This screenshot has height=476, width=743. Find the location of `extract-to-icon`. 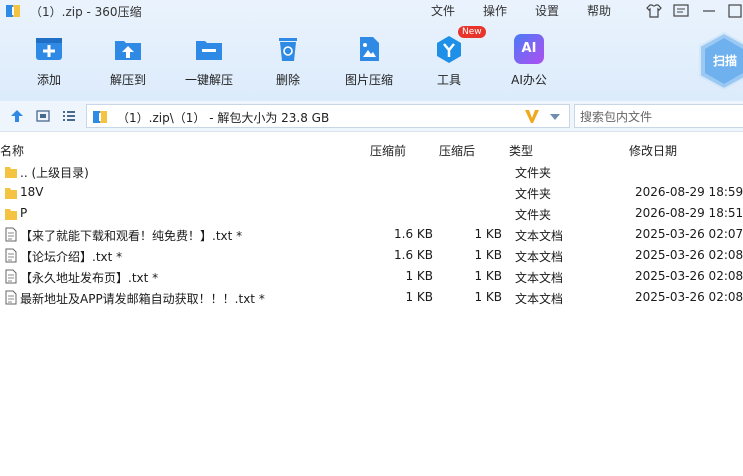

extract-to-icon is located at coordinates (128, 50).